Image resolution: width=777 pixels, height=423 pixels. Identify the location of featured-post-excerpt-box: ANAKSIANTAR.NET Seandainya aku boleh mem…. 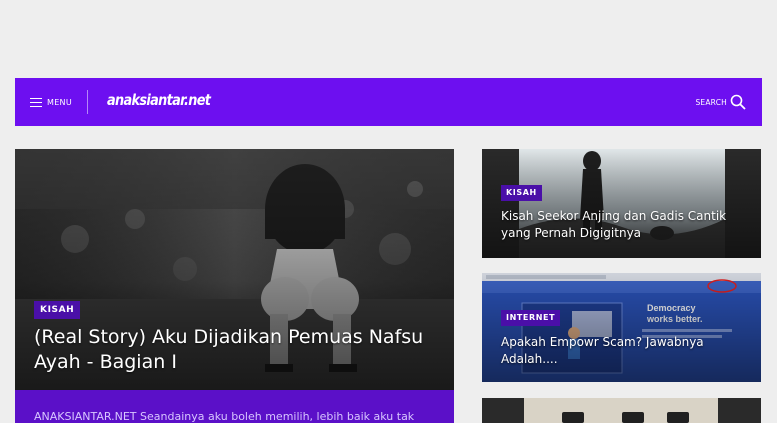
(234, 406).